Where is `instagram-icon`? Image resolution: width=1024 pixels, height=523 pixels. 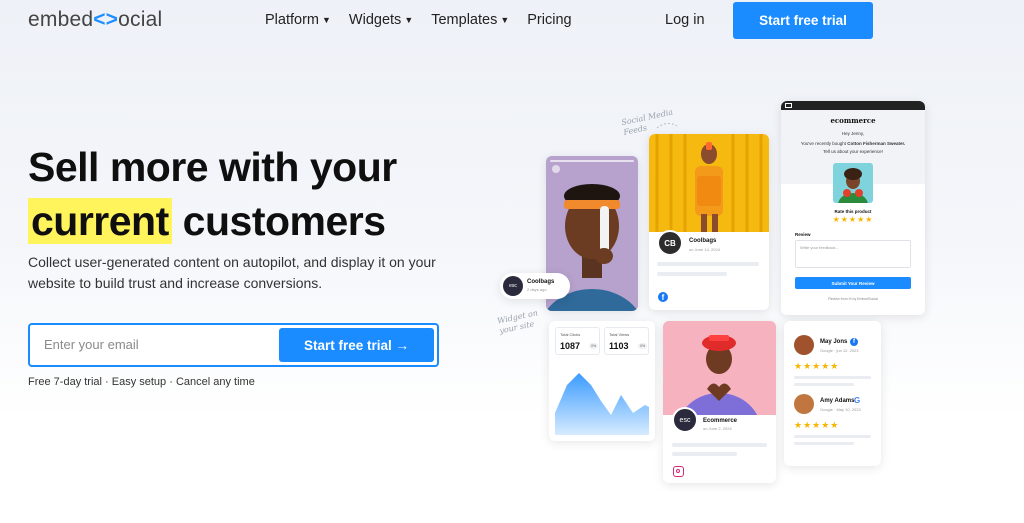 instagram-icon is located at coordinates (678, 471).